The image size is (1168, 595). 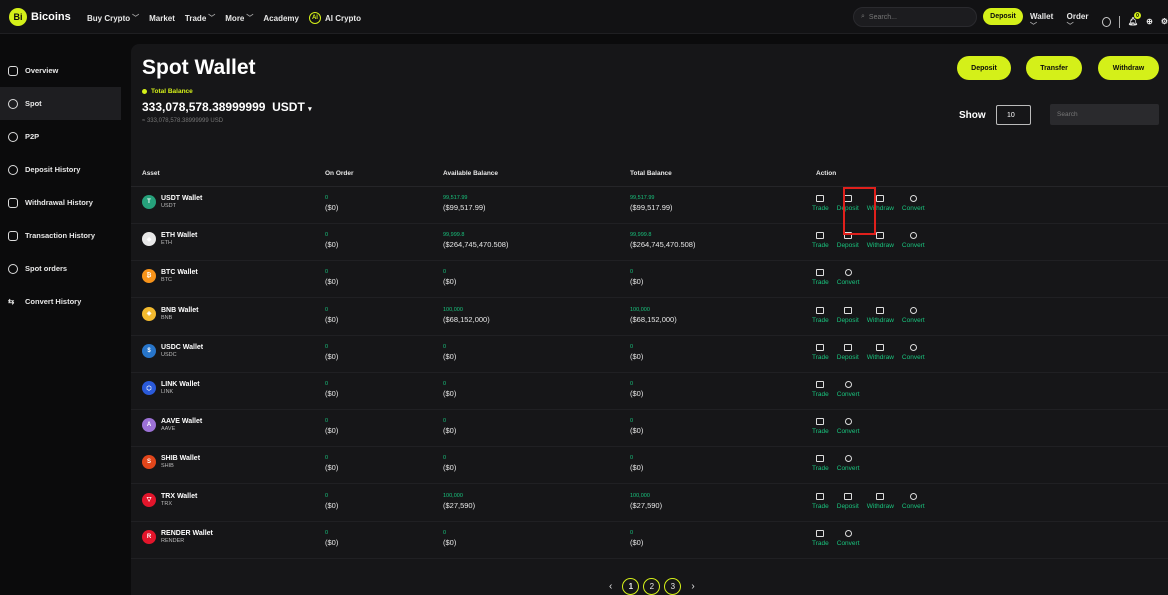 I want to click on page-size-select: 10, so click(x=1013, y=115).